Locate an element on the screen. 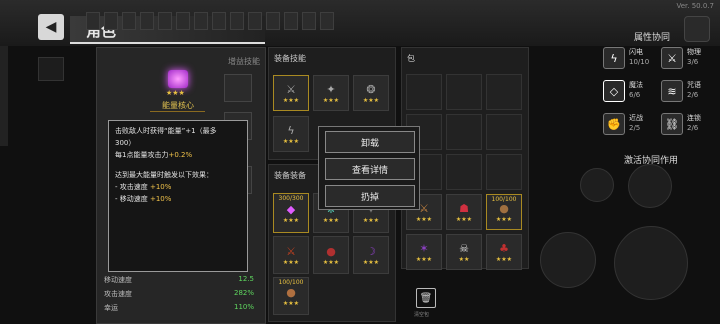 This screenshot has height=324, width=720. left-edge-tab is located at coordinates (4, 96).